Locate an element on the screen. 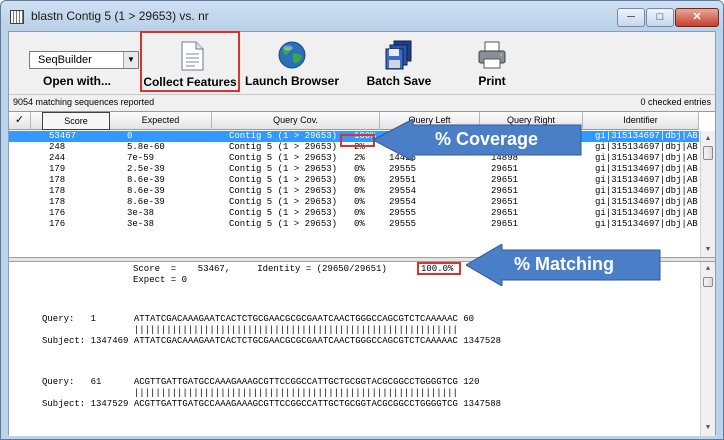 This screenshot has height=440, width=724. batch-save-button: Batch Save is located at coordinates (399, 63).